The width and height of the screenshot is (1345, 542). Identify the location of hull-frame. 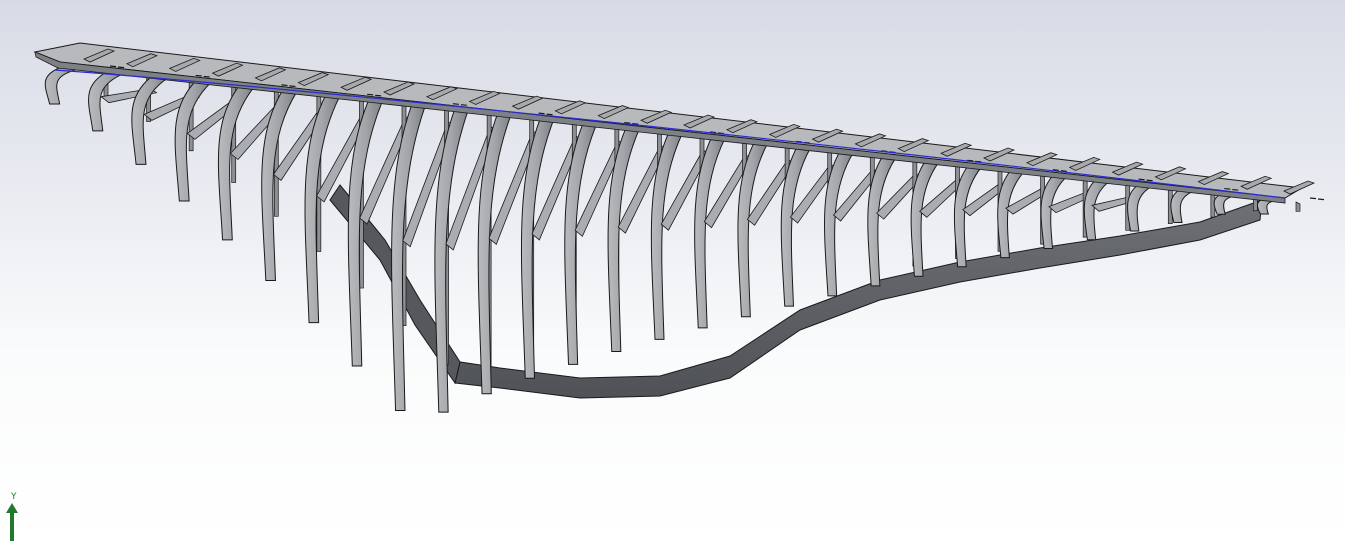
(1140, 206).